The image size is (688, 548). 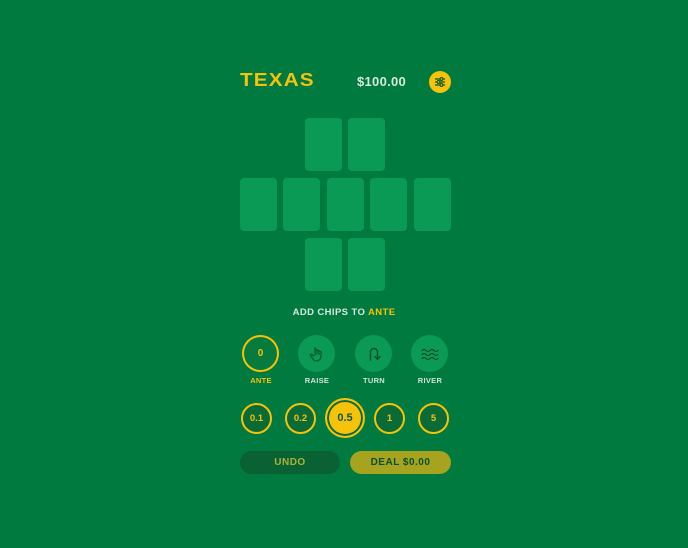 What do you see at coordinates (261, 380) in the screenshot?
I see `ante-label: ANTE` at bounding box center [261, 380].